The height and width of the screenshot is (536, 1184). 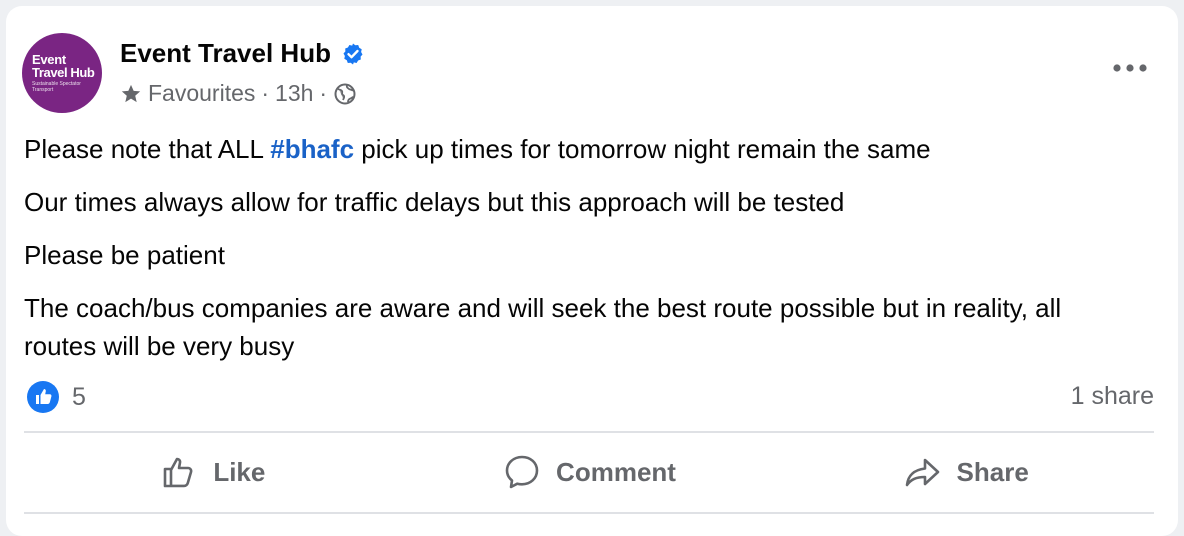 I want to click on star-icon, so click(x=131, y=93).